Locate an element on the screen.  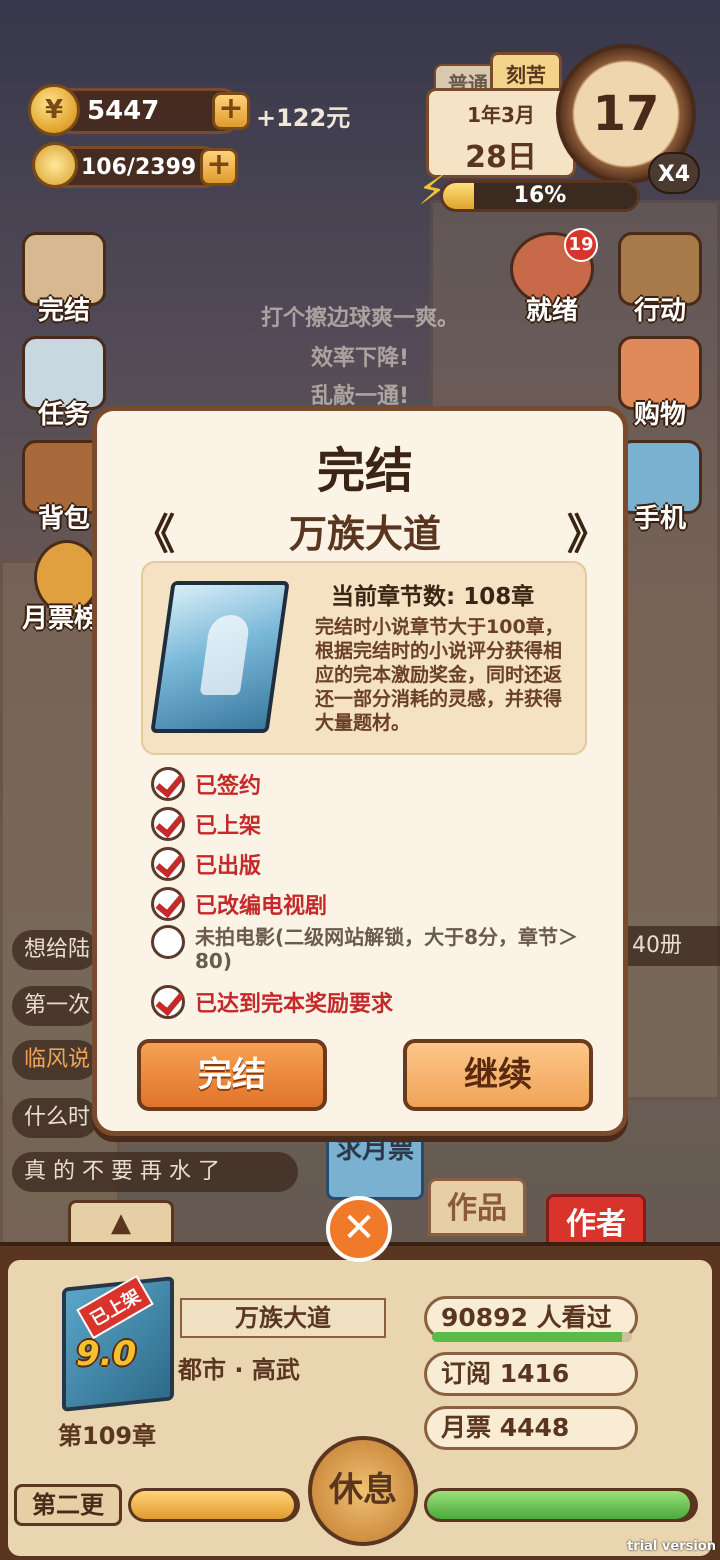
condition-row: 已改编电视剧 is located at coordinates (239, 904).